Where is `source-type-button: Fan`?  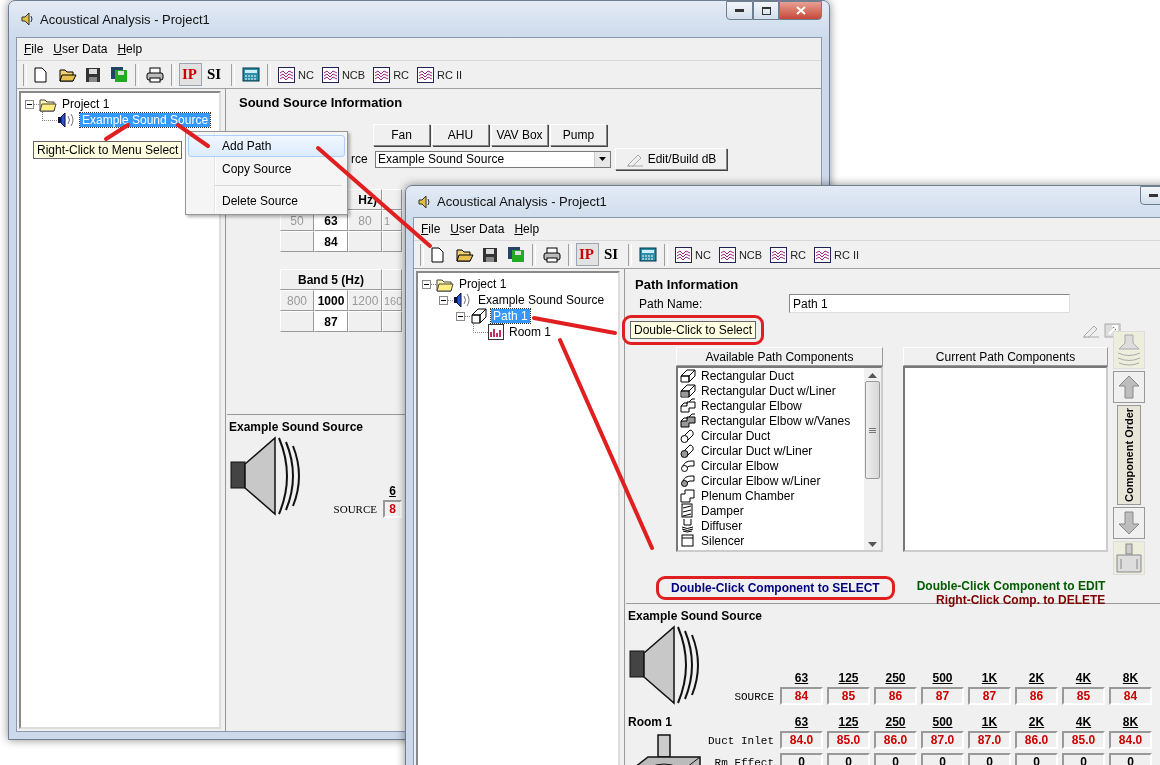 source-type-button: Fan is located at coordinates (401, 135).